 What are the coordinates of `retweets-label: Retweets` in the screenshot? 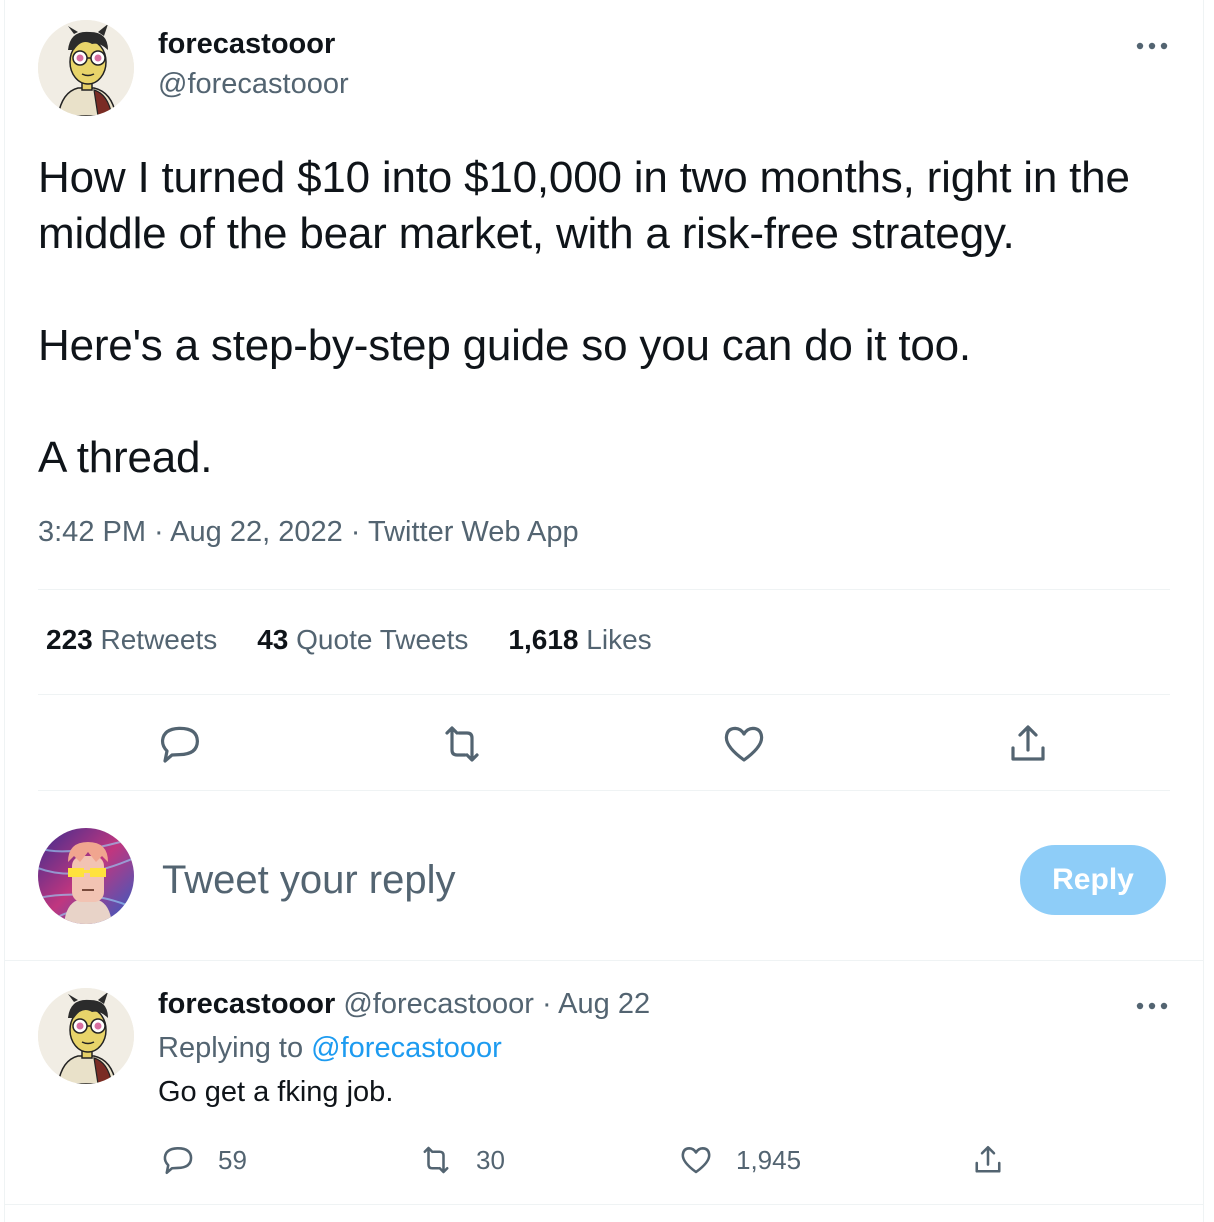 It's located at (159, 639).